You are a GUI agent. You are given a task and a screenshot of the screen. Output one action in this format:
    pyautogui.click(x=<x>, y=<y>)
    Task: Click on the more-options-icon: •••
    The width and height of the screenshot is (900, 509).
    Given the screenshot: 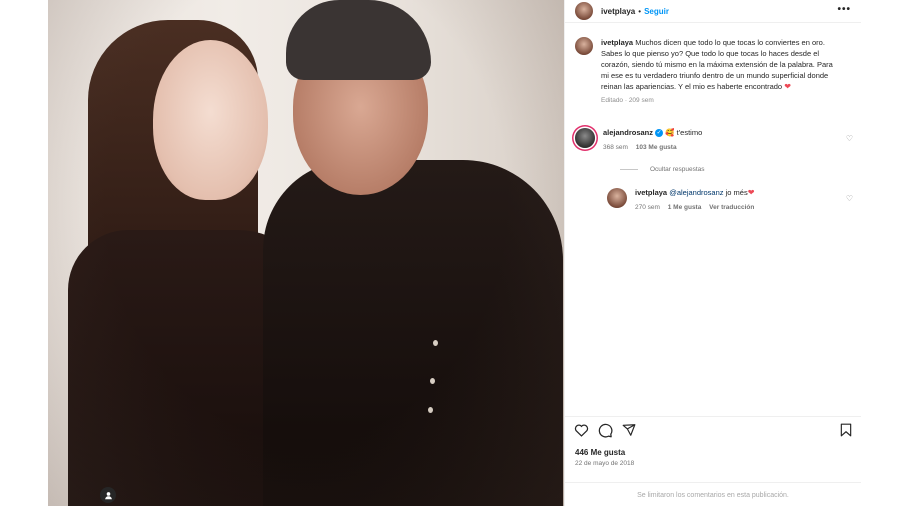 What is the action you would take?
    pyautogui.click(x=844, y=9)
    